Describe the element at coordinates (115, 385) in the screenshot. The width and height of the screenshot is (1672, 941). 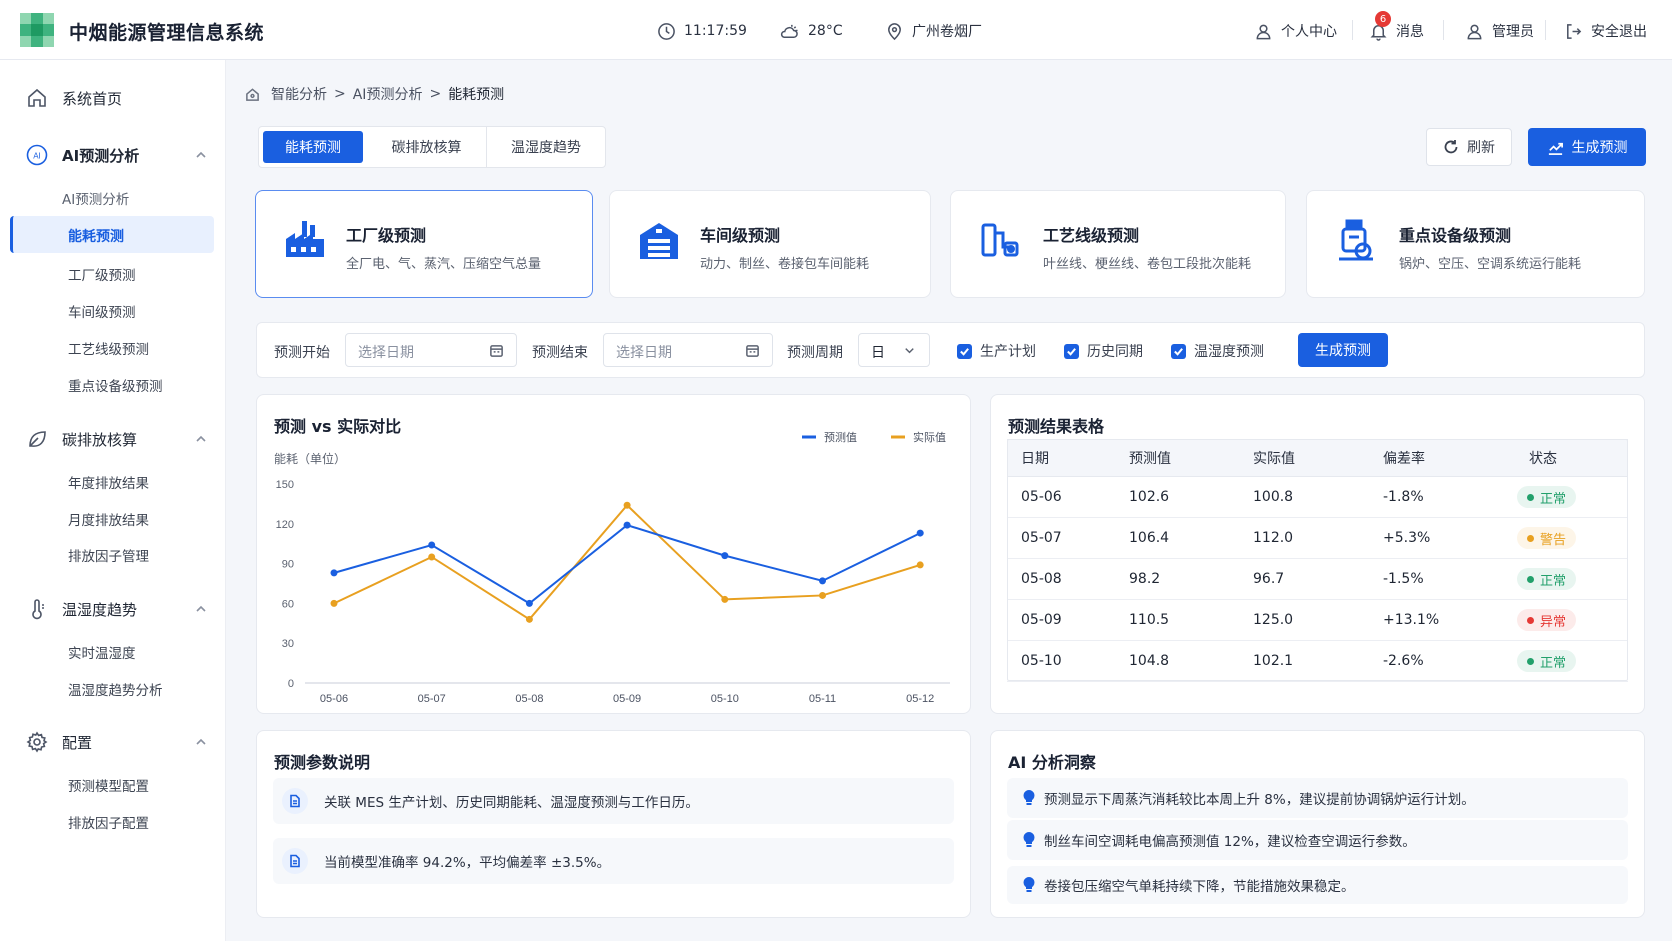
I see `sidebar-item-equipment-forecast: 重点设备级预测` at that location.